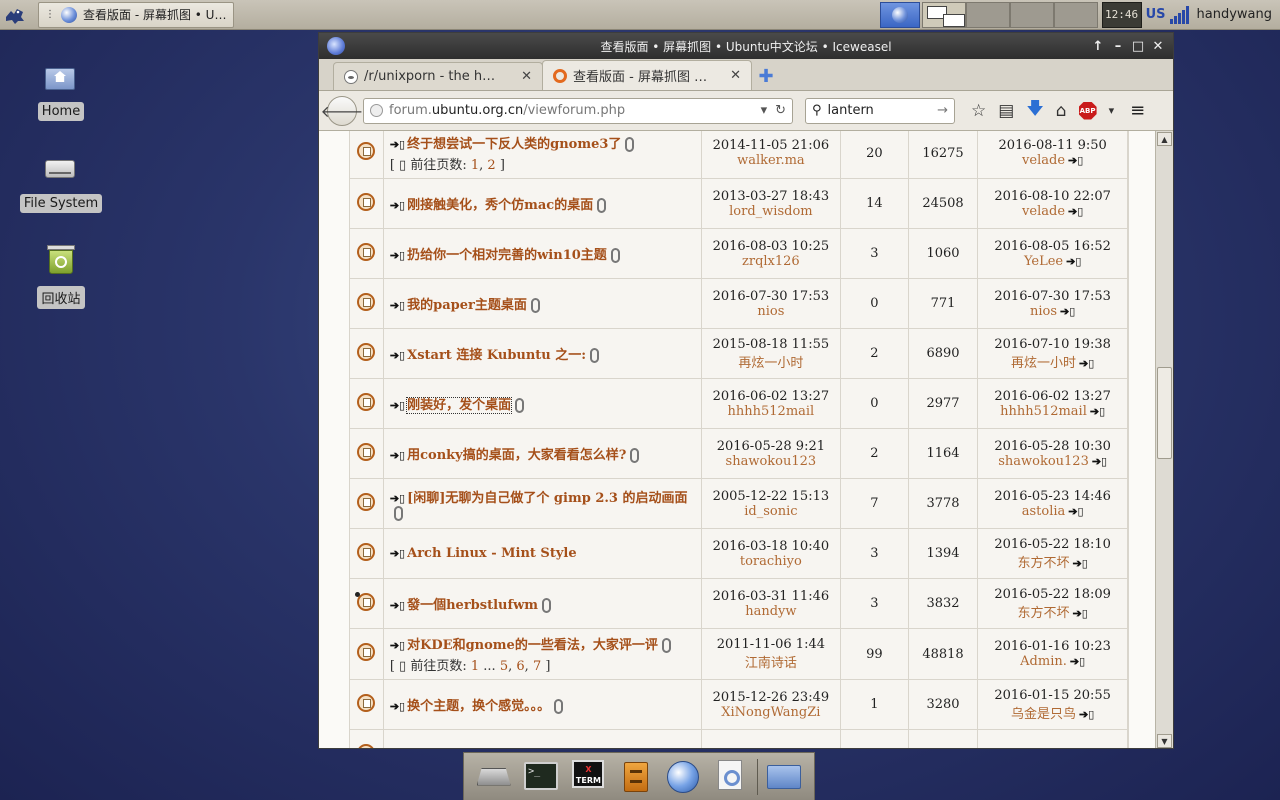  Describe the element at coordinates (1138, 46) in the screenshot. I see `window-maximize-button: □` at that location.